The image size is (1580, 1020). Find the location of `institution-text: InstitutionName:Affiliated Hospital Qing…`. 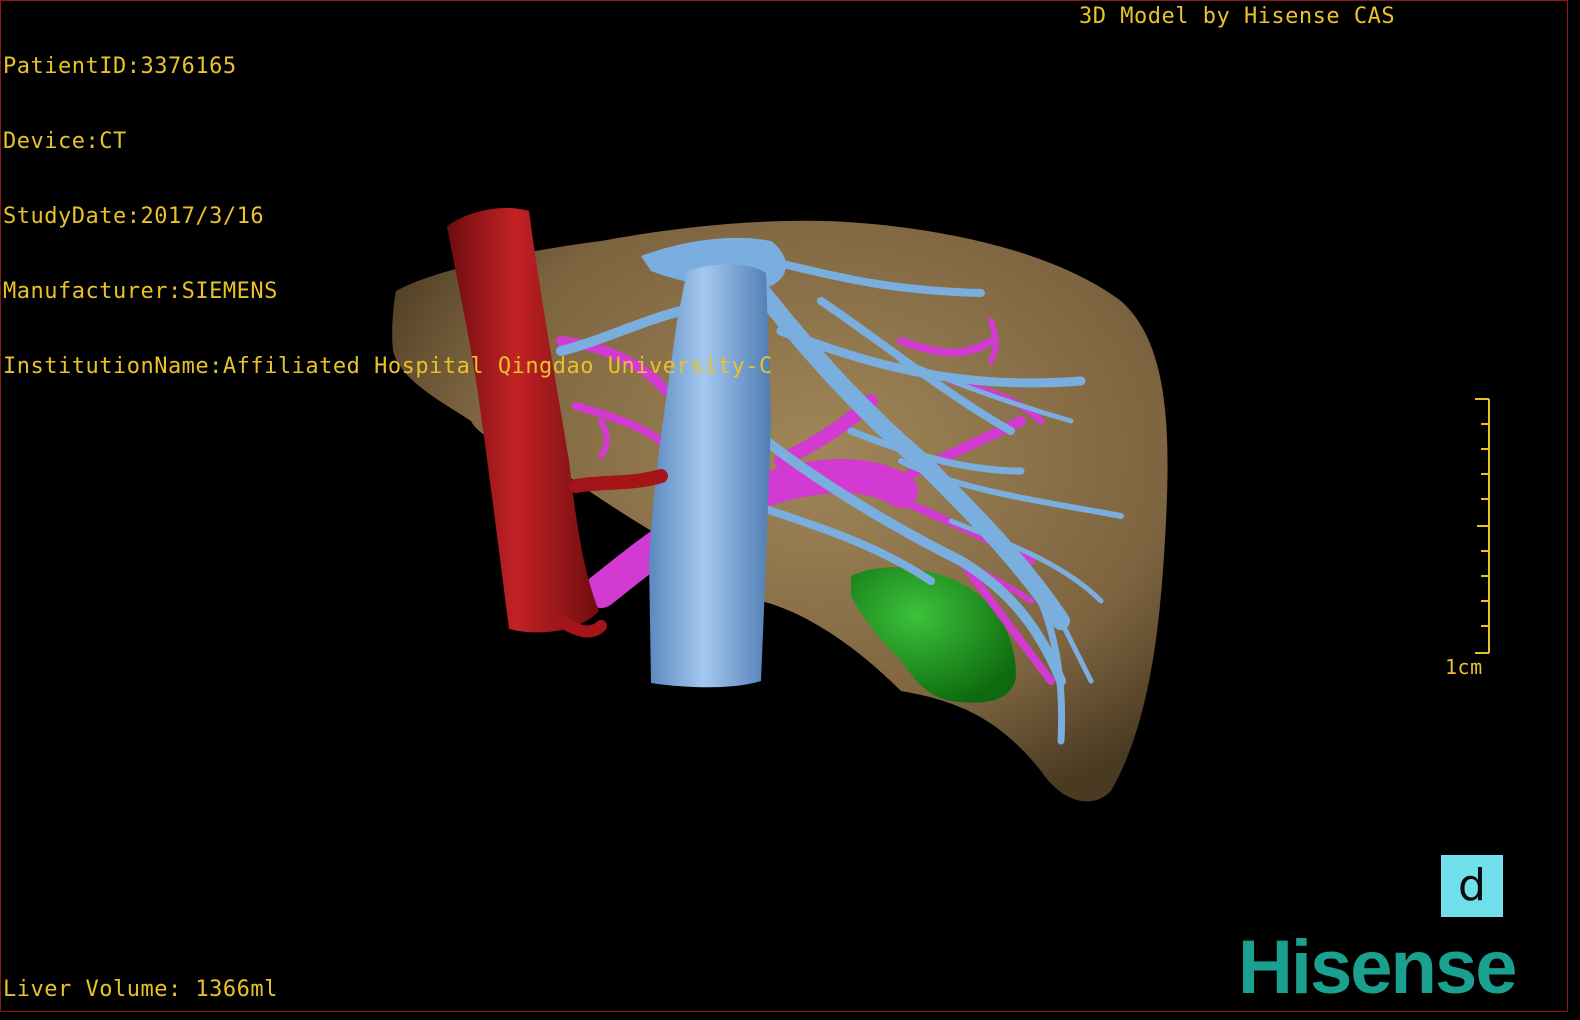

institution-text: InstitutionName:Affiliated Hospital Qing… is located at coordinates (388, 366).